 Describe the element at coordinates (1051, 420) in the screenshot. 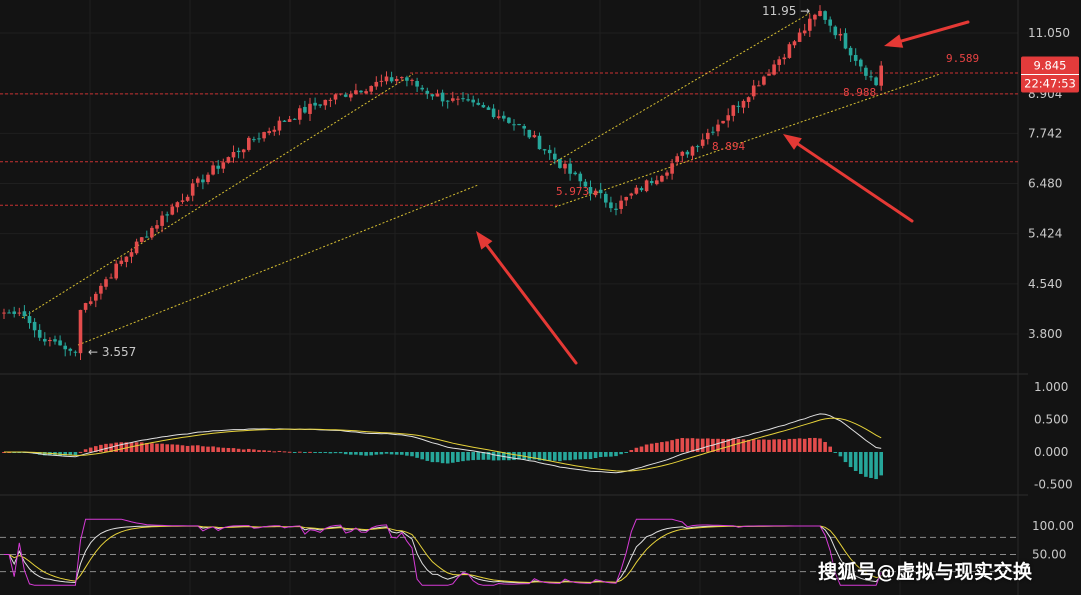

I see `macd-axis-tick-label: 0.500` at that location.